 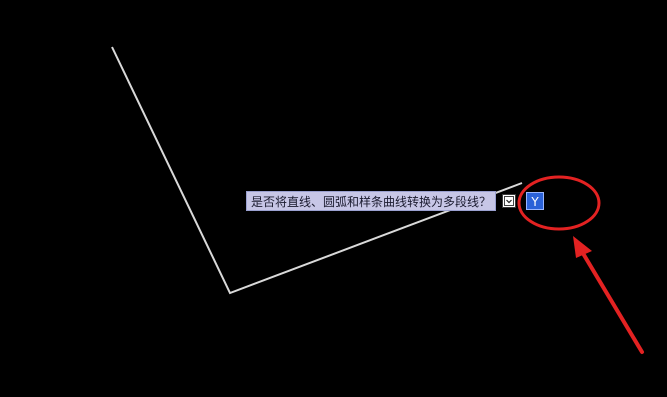 What do you see at coordinates (509, 201) in the screenshot?
I see `dropdown-arrow-icon` at bounding box center [509, 201].